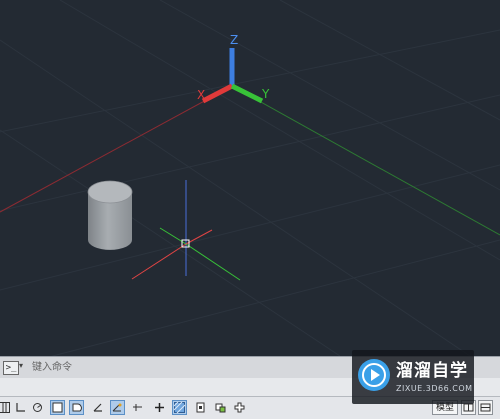  I want to click on watermark-url: ZIXUE.3D66.COM, so click(434, 388).